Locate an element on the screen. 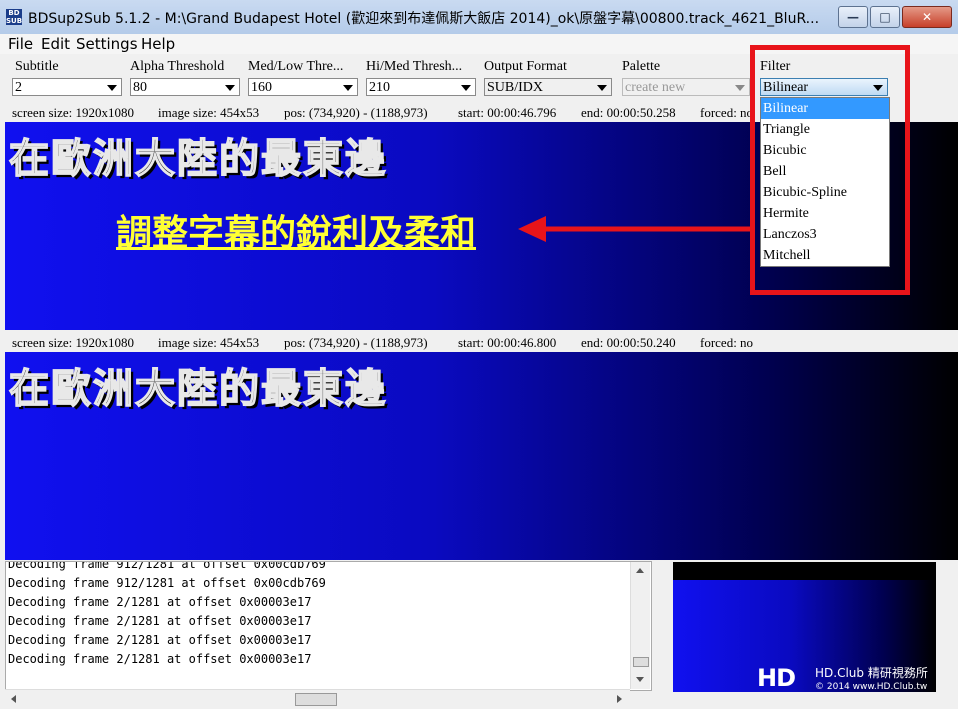 This screenshot has height=709, width=958. minimize-icon: — is located at coordinates (853, 17).